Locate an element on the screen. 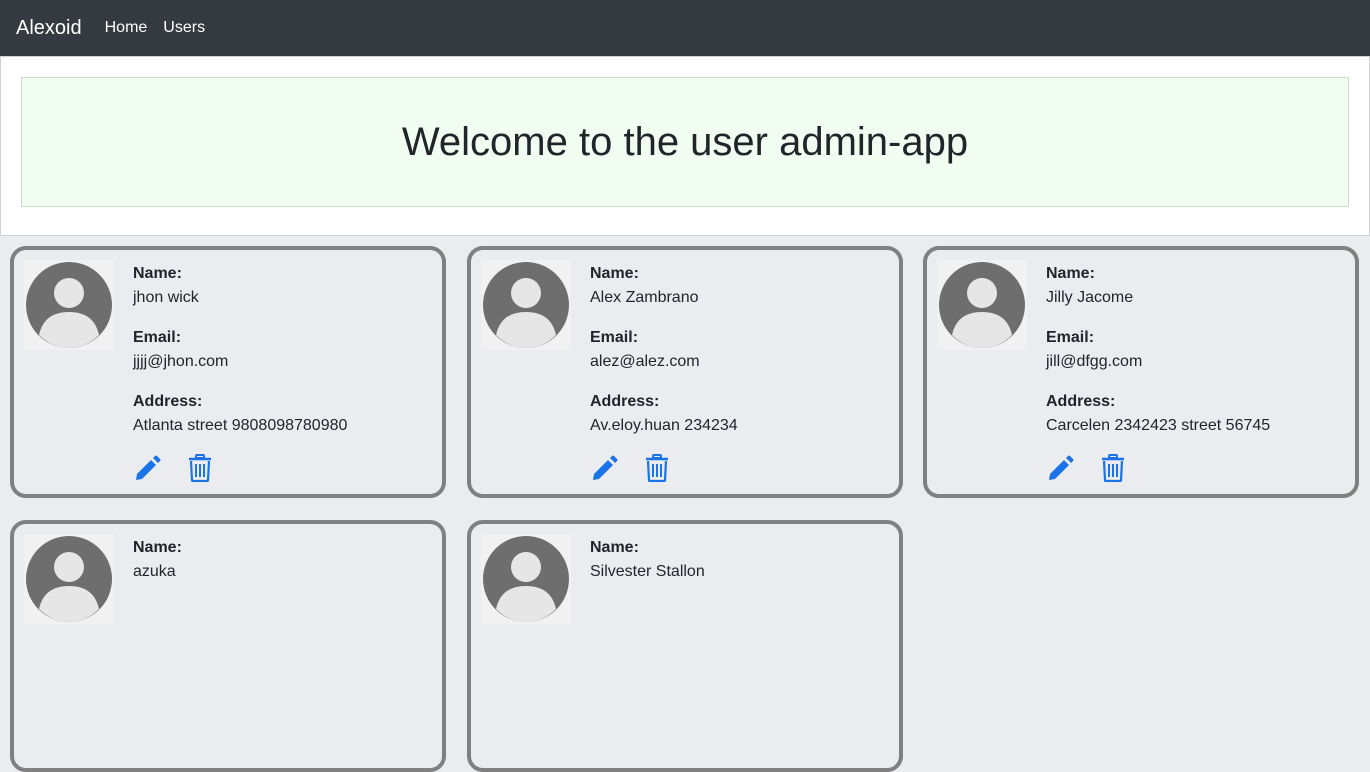  nav-link-users: Users is located at coordinates (184, 28).